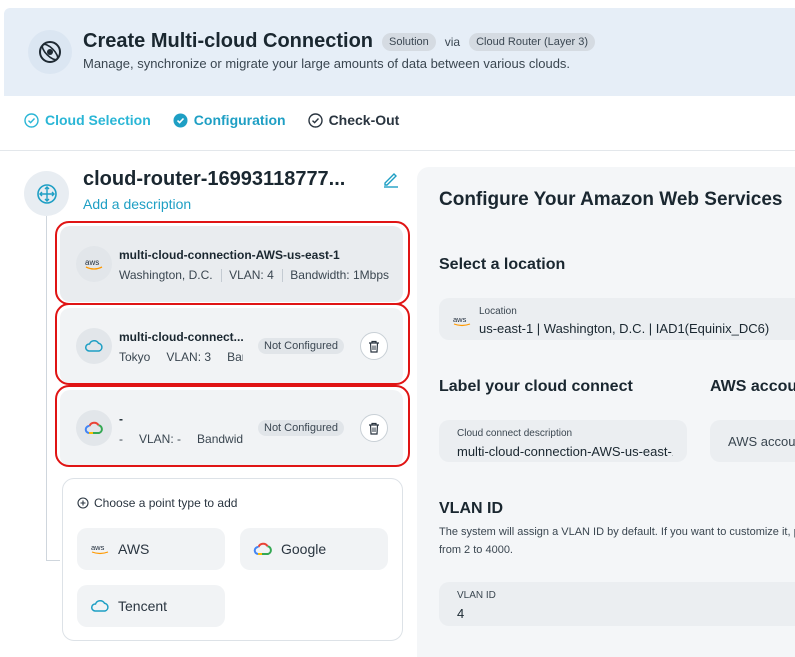 The width and height of the screenshot is (795, 657). Describe the element at coordinates (50, 52) in the screenshot. I see `multi-cloud-logo-icon` at that location.